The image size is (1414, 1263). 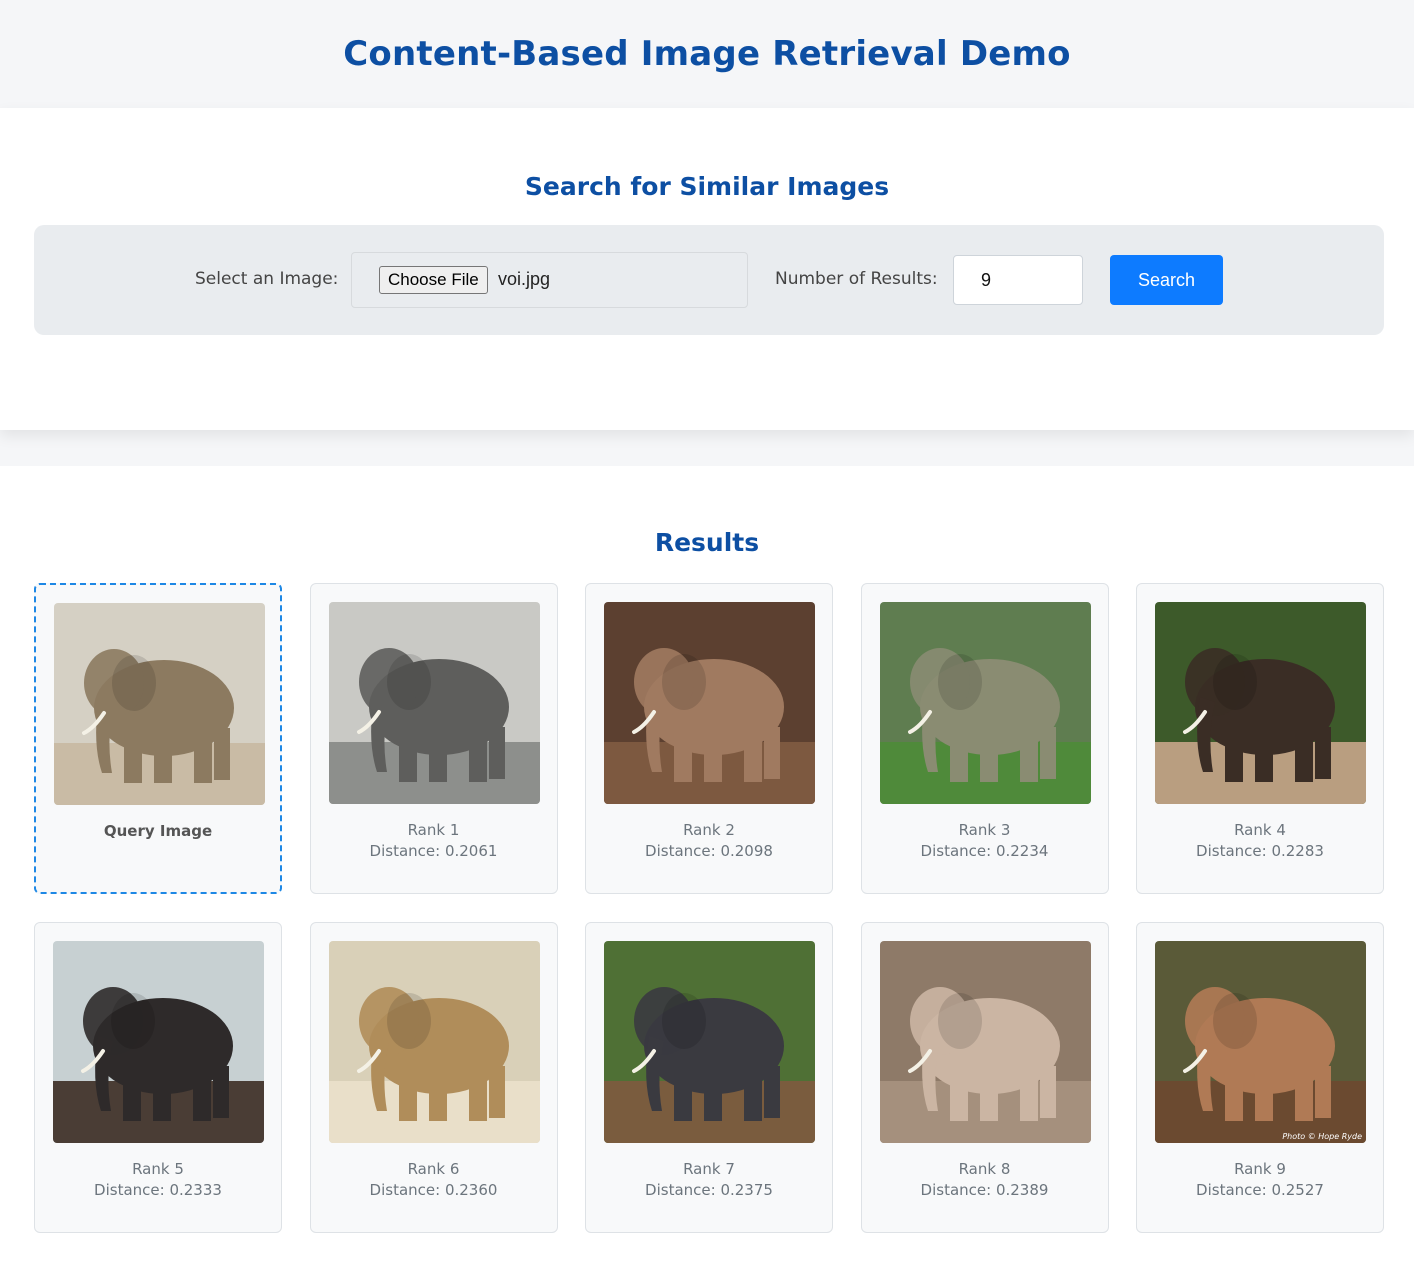 What do you see at coordinates (524, 279) in the screenshot?
I see `selected-file-name: voi.jpg` at bounding box center [524, 279].